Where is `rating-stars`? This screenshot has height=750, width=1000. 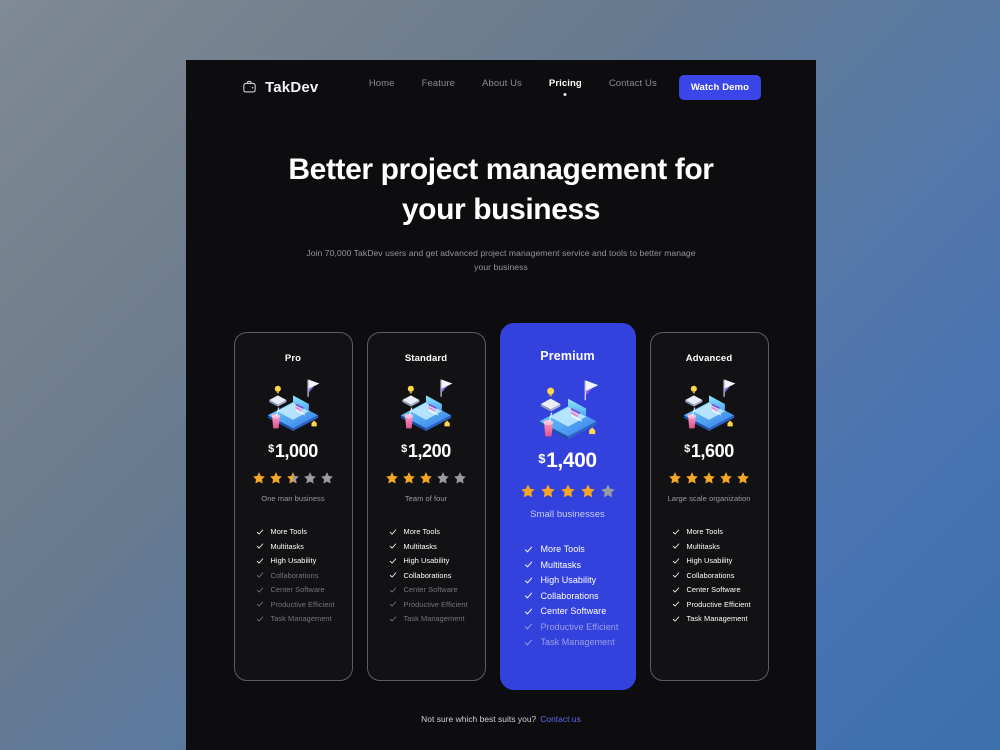 rating-stars is located at coordinates (426, 478).